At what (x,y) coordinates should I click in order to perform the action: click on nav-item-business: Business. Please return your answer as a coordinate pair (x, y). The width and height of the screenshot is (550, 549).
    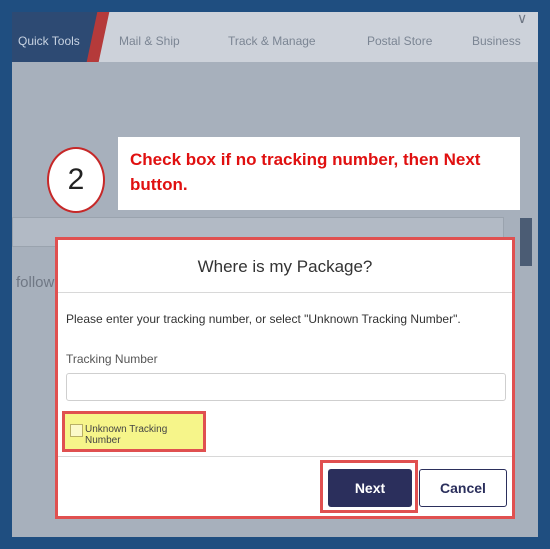
    Looking at the image, I should click on (496, 41).